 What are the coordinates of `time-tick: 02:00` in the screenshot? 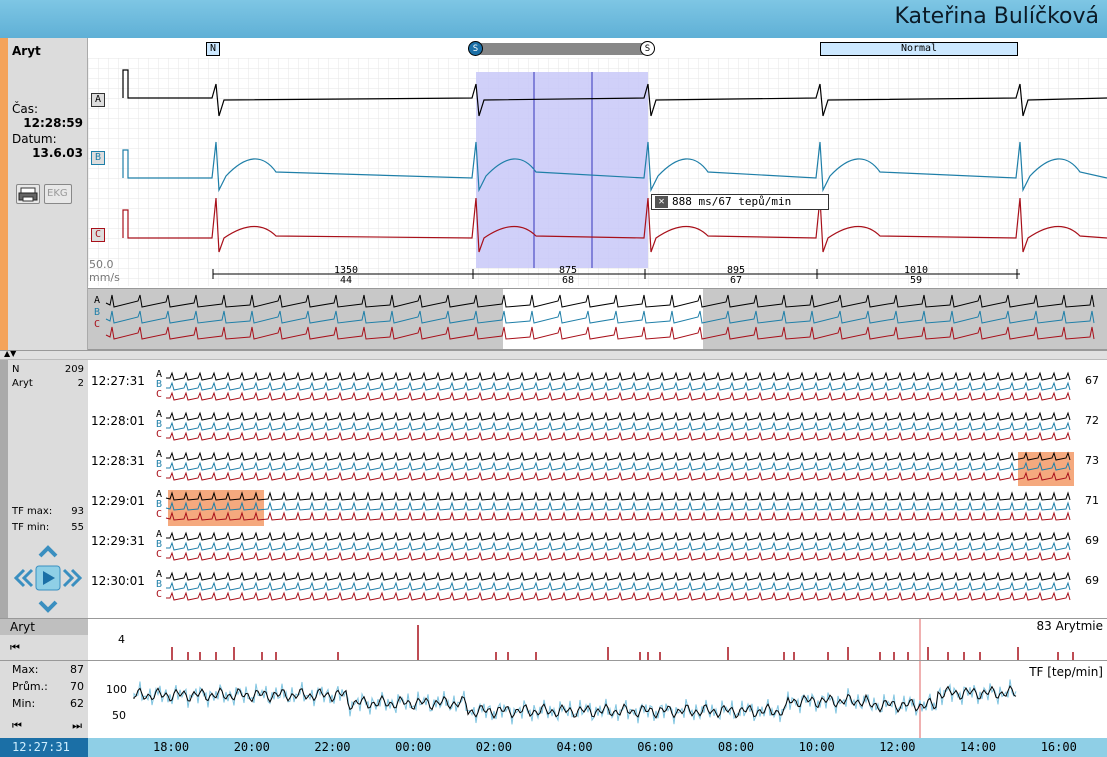 It's located at (493, 747).